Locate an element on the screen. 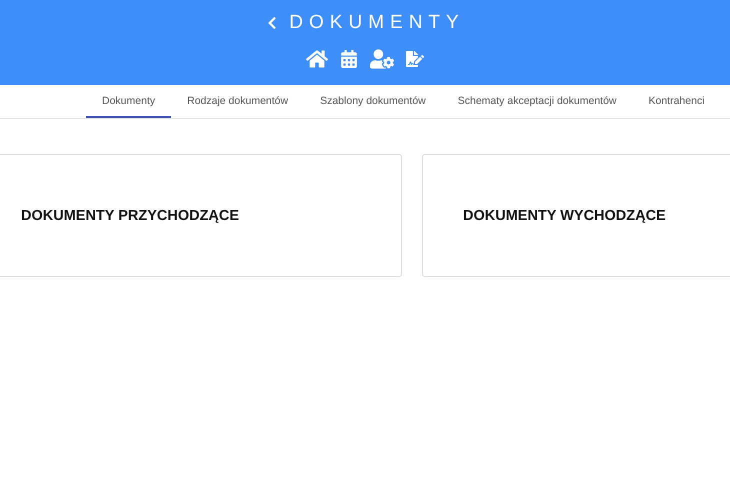  card-title: DOKUMENTY WYCHODZĄCE is located at coordinates (564, 216).